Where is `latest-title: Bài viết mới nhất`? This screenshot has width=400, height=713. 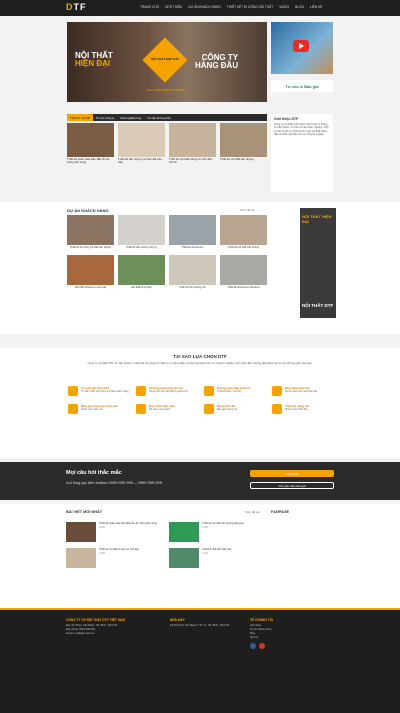 latest-title: Bài viết mới nhất is located at coordinates (84, 512).